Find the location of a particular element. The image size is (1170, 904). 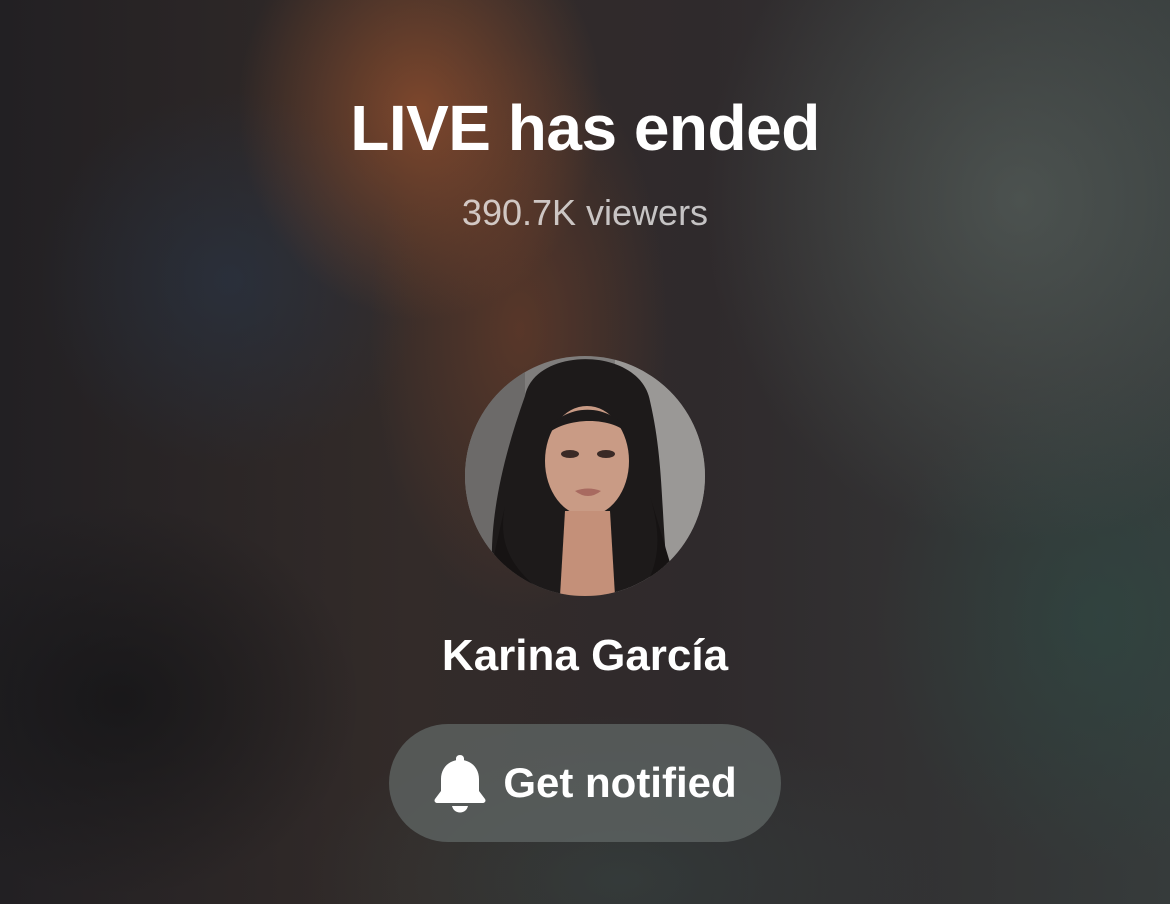

viewer-count: 390.7K viewers is located at coordinates (585, 212).